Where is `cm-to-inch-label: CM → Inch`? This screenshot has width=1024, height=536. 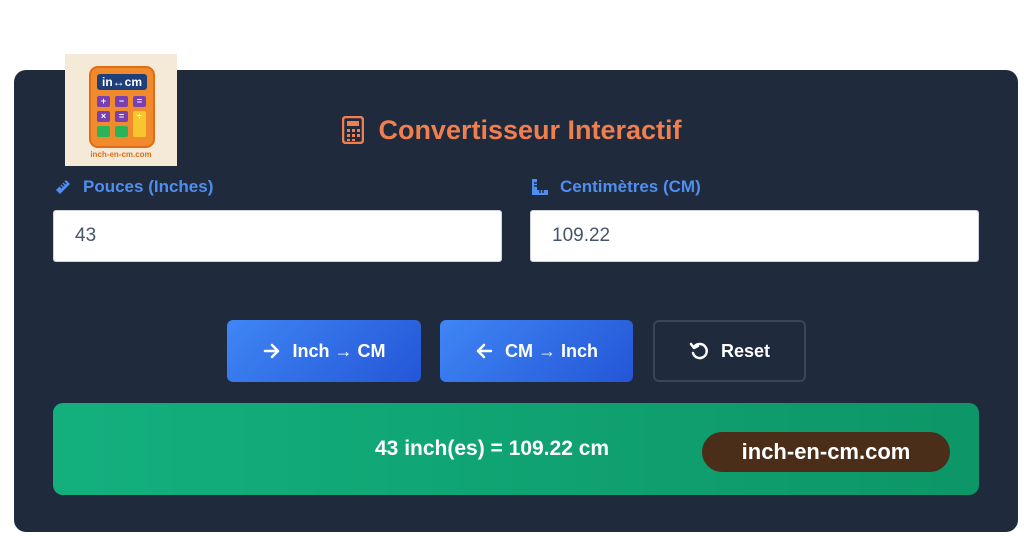
cm-to-inch-label: CM → Inch is located at coordinates (551, 350).